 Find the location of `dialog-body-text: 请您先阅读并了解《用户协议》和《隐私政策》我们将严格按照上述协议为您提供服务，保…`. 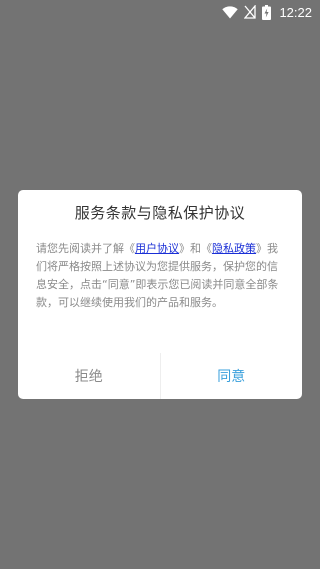

dialog-body-text: 请您先阅读并了解《用户协议》和《隐私政策》我们将严格按照上述协议为您提供服务，保… is located at coordinates (161, 276).